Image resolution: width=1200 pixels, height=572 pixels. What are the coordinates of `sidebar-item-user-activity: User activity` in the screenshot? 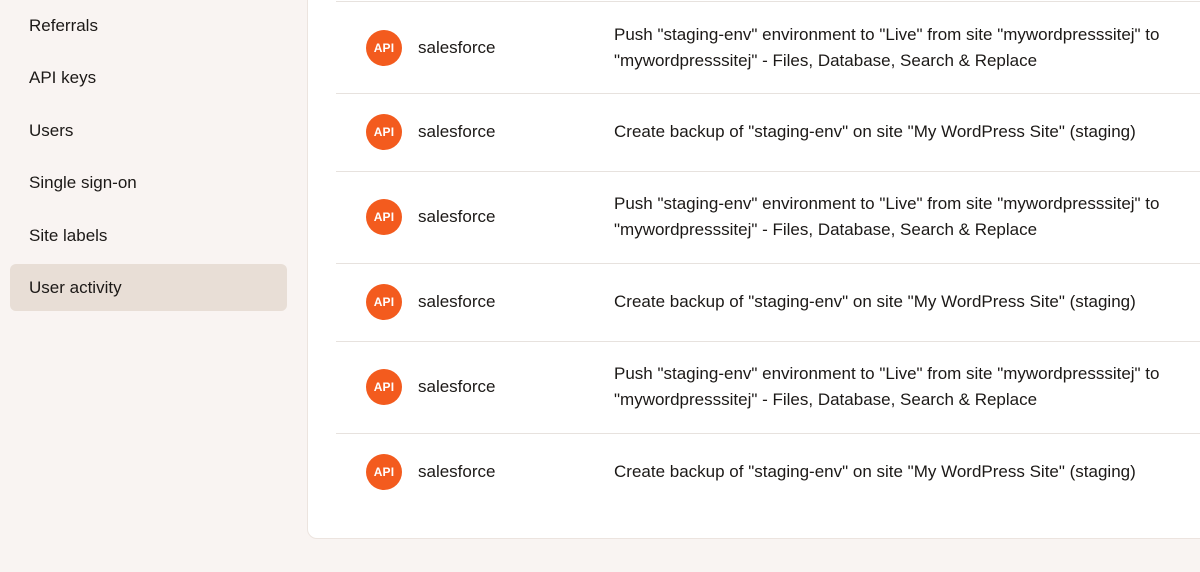 It's located at (148, 287).